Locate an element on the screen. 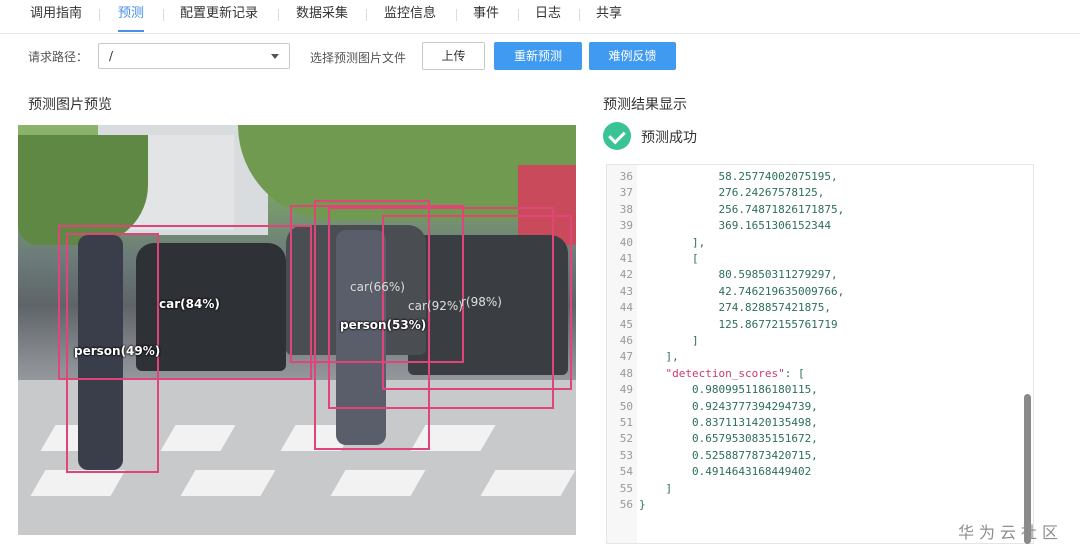 The image size is (1080, 554). code-line: 51 0.8371131420135498, is located at coordinates (817, 423).